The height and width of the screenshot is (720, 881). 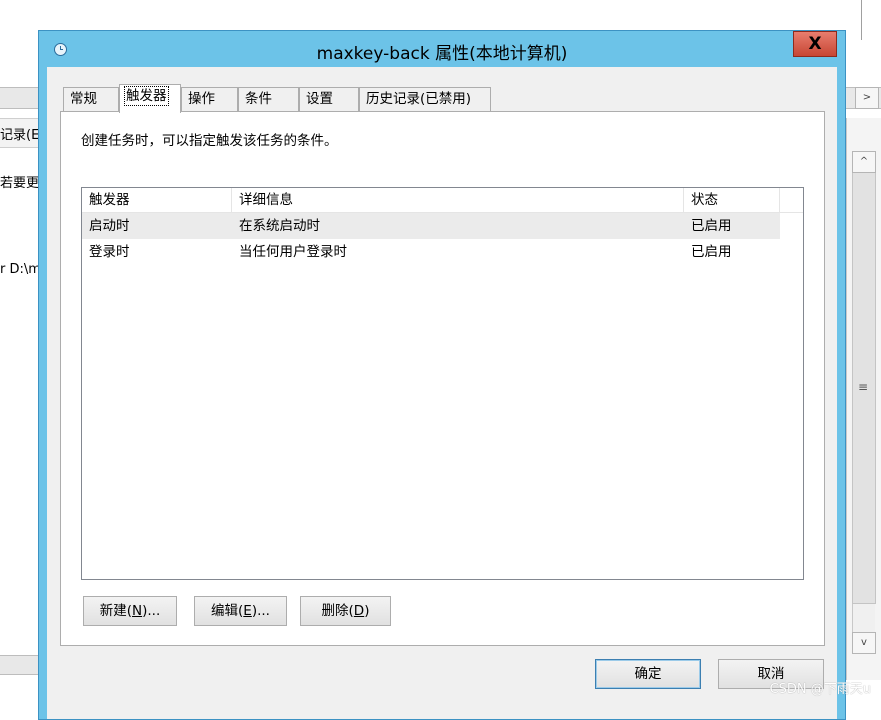 I want to click on tab-settings: 设置, so click(x=329, y=99).